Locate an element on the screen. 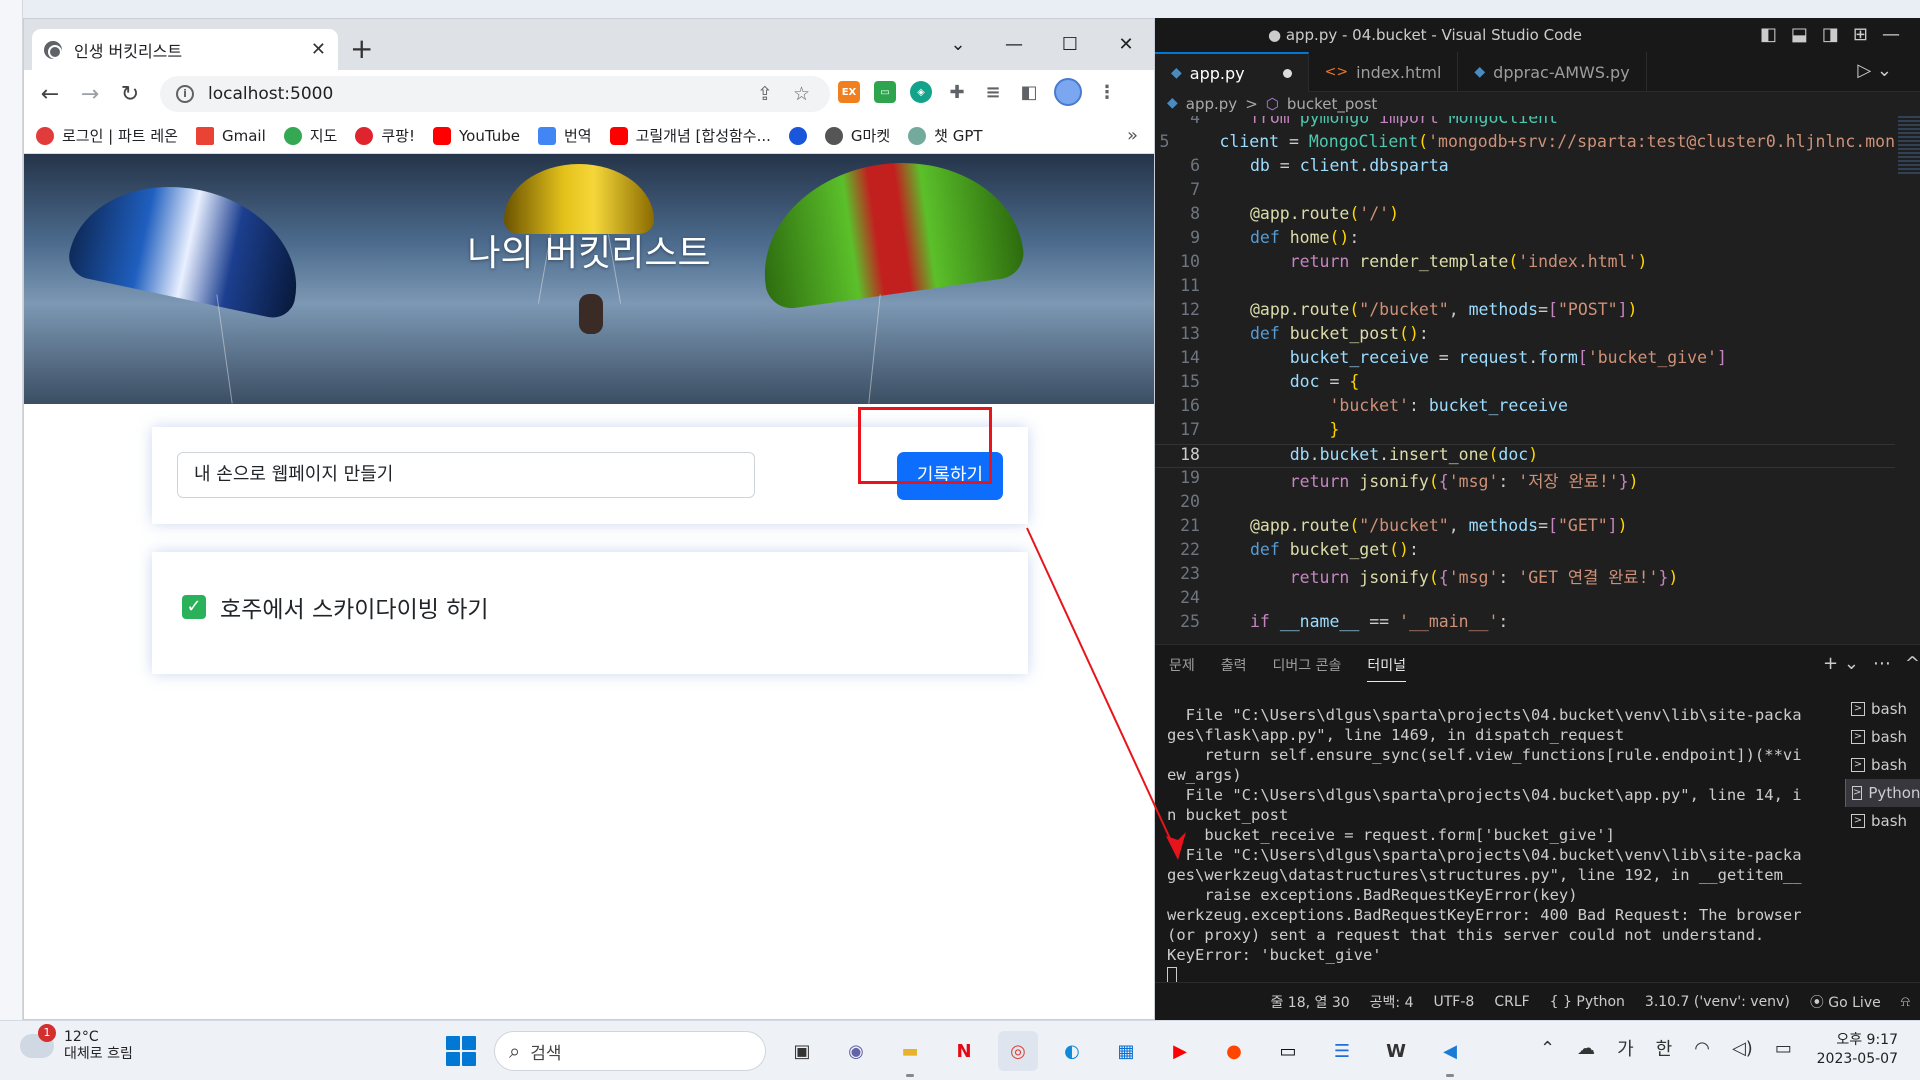 This screenshot has height=1080, width=1920. clock: 오후 9:17 2023-05-07 is located at coordinates (1857, 1050).